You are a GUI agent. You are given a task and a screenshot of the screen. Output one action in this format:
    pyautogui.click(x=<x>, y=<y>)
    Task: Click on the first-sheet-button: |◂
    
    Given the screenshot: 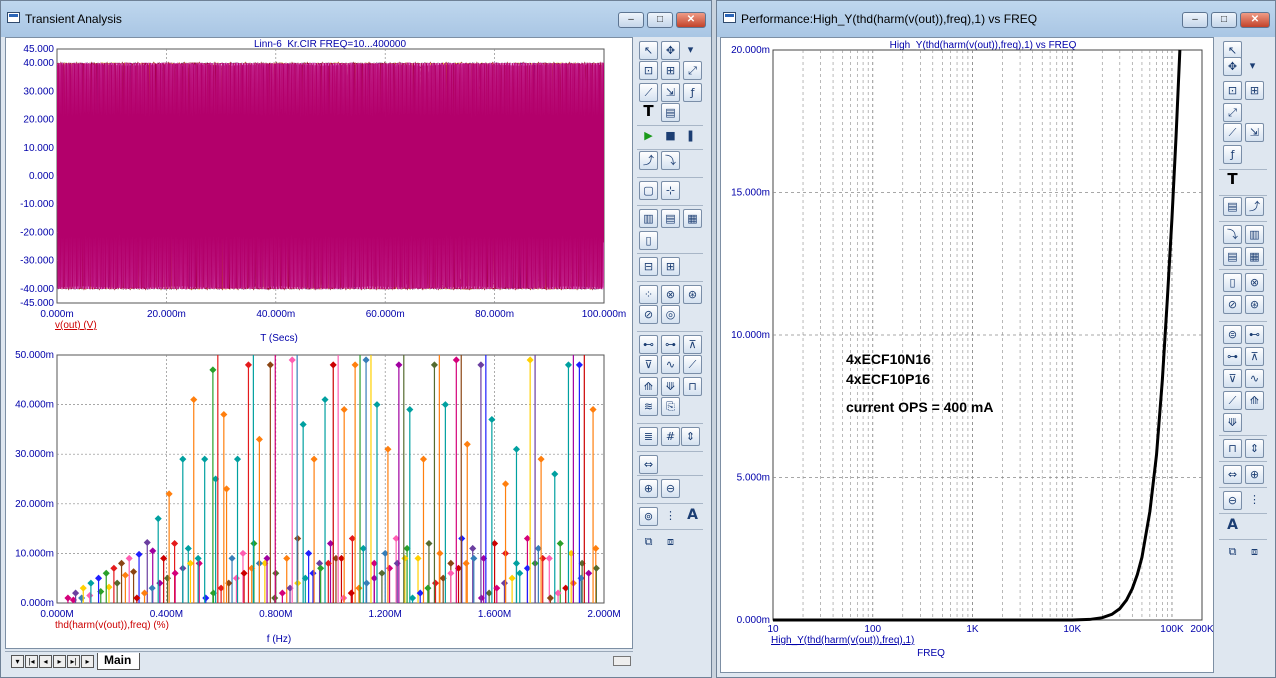 What is the action you would take?
    pyautogui.click(x=31, y=661)
    